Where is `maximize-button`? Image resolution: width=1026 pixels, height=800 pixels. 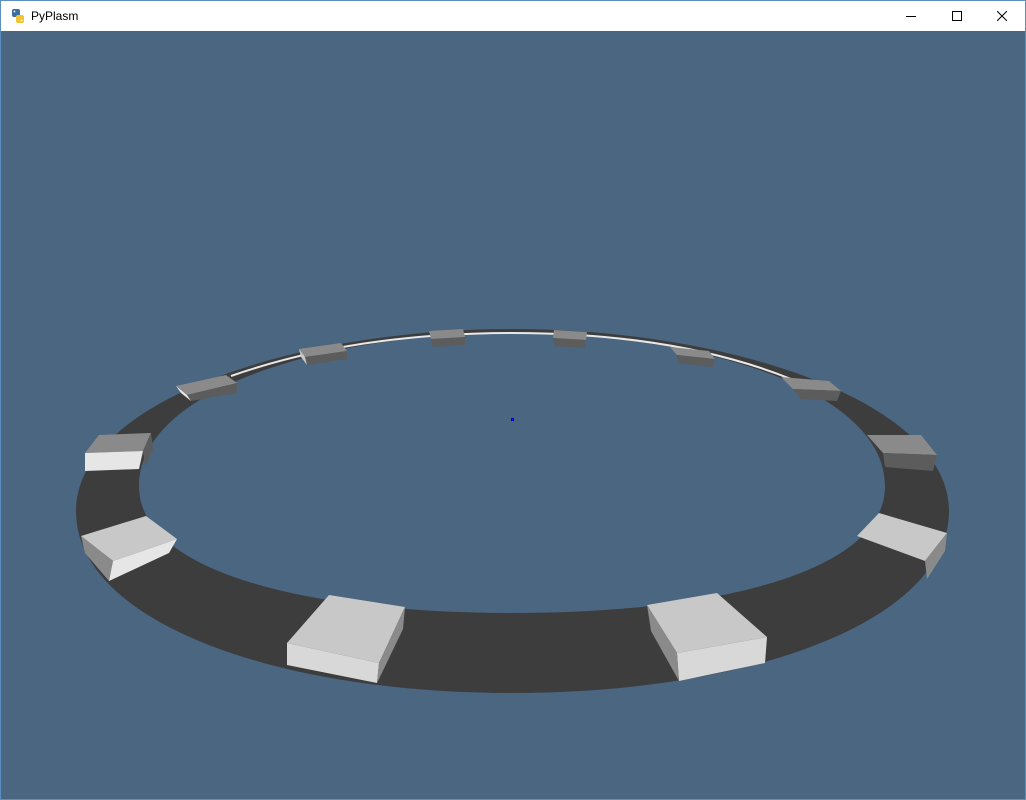 maximize-button is located at coordinates (957, 16).